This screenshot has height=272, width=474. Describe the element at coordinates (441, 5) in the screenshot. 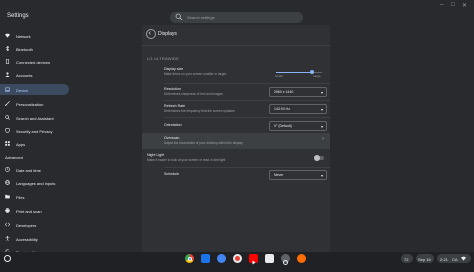

I see `minimize-button: –` at that location.